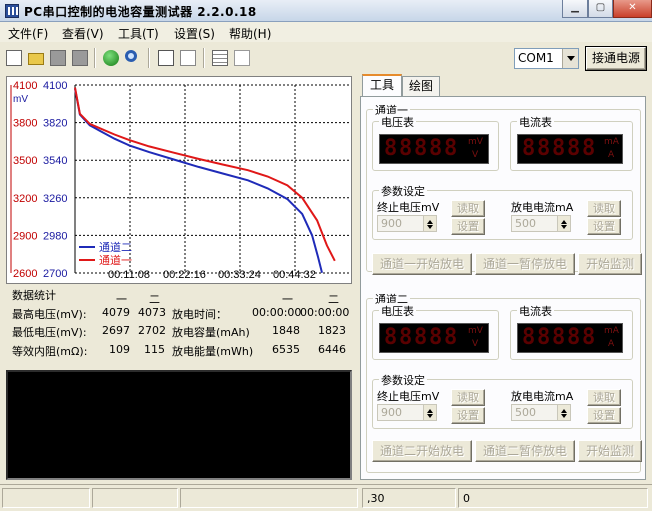 The width and height of the screenshot is (652, 511). I want to click on maximize-button: ▢, so click(600, 9).